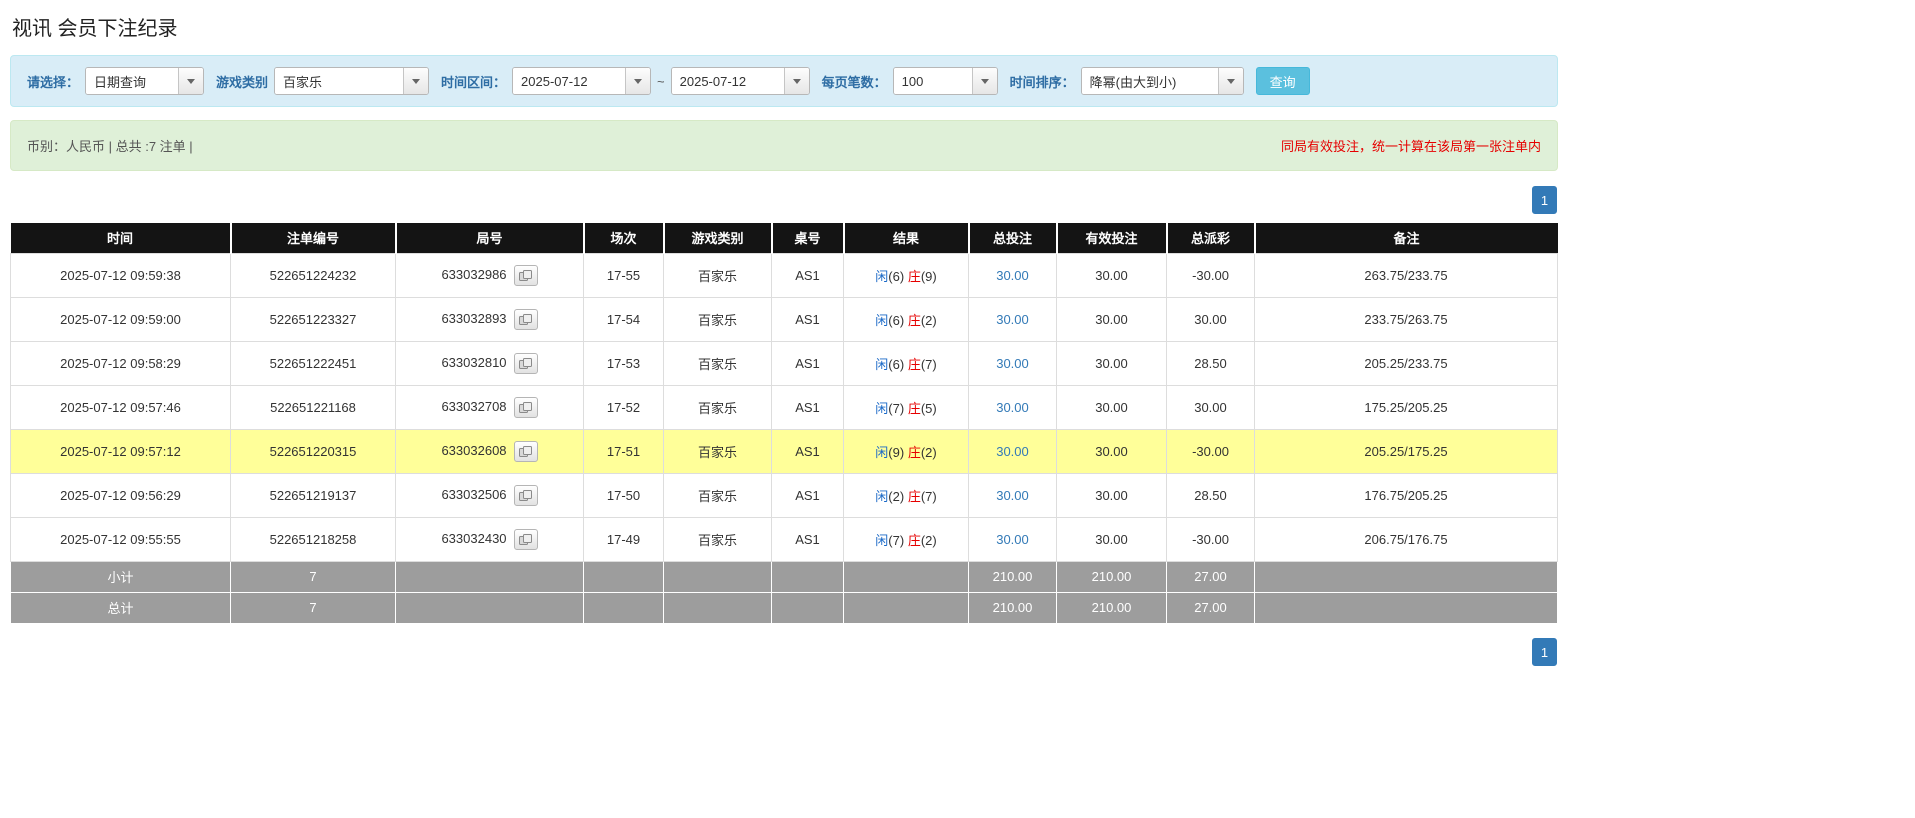 The height and width of the screenshot is (818, 1915). What do you see at coordinates (313, 319) in the screenshot?
I see `bet-id-cell: 522651223327` at bounding box center [313, 319].